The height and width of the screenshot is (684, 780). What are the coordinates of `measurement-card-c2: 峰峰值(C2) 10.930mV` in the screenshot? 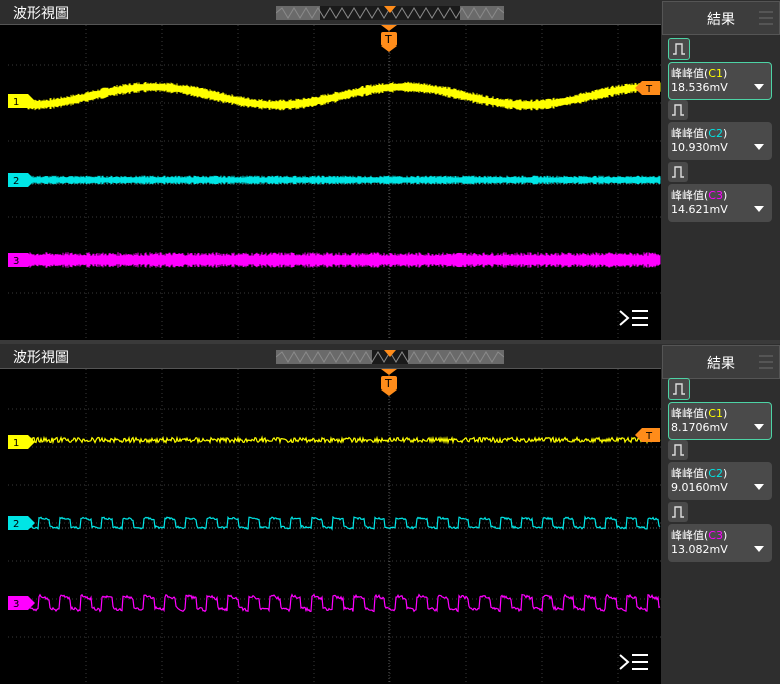 It's located at (720, 130).